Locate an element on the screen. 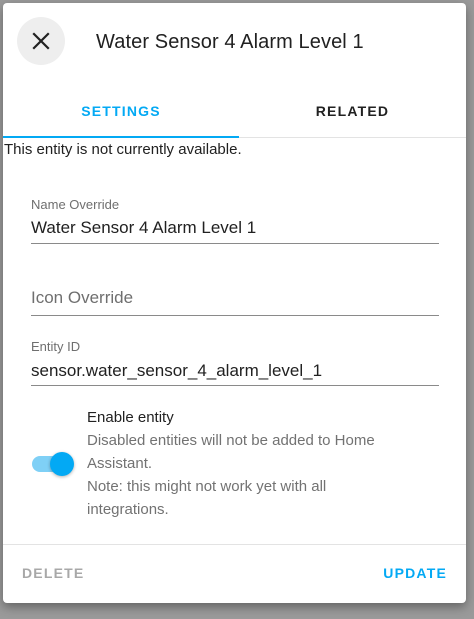  close-icon is located at coordinates (41, 41).